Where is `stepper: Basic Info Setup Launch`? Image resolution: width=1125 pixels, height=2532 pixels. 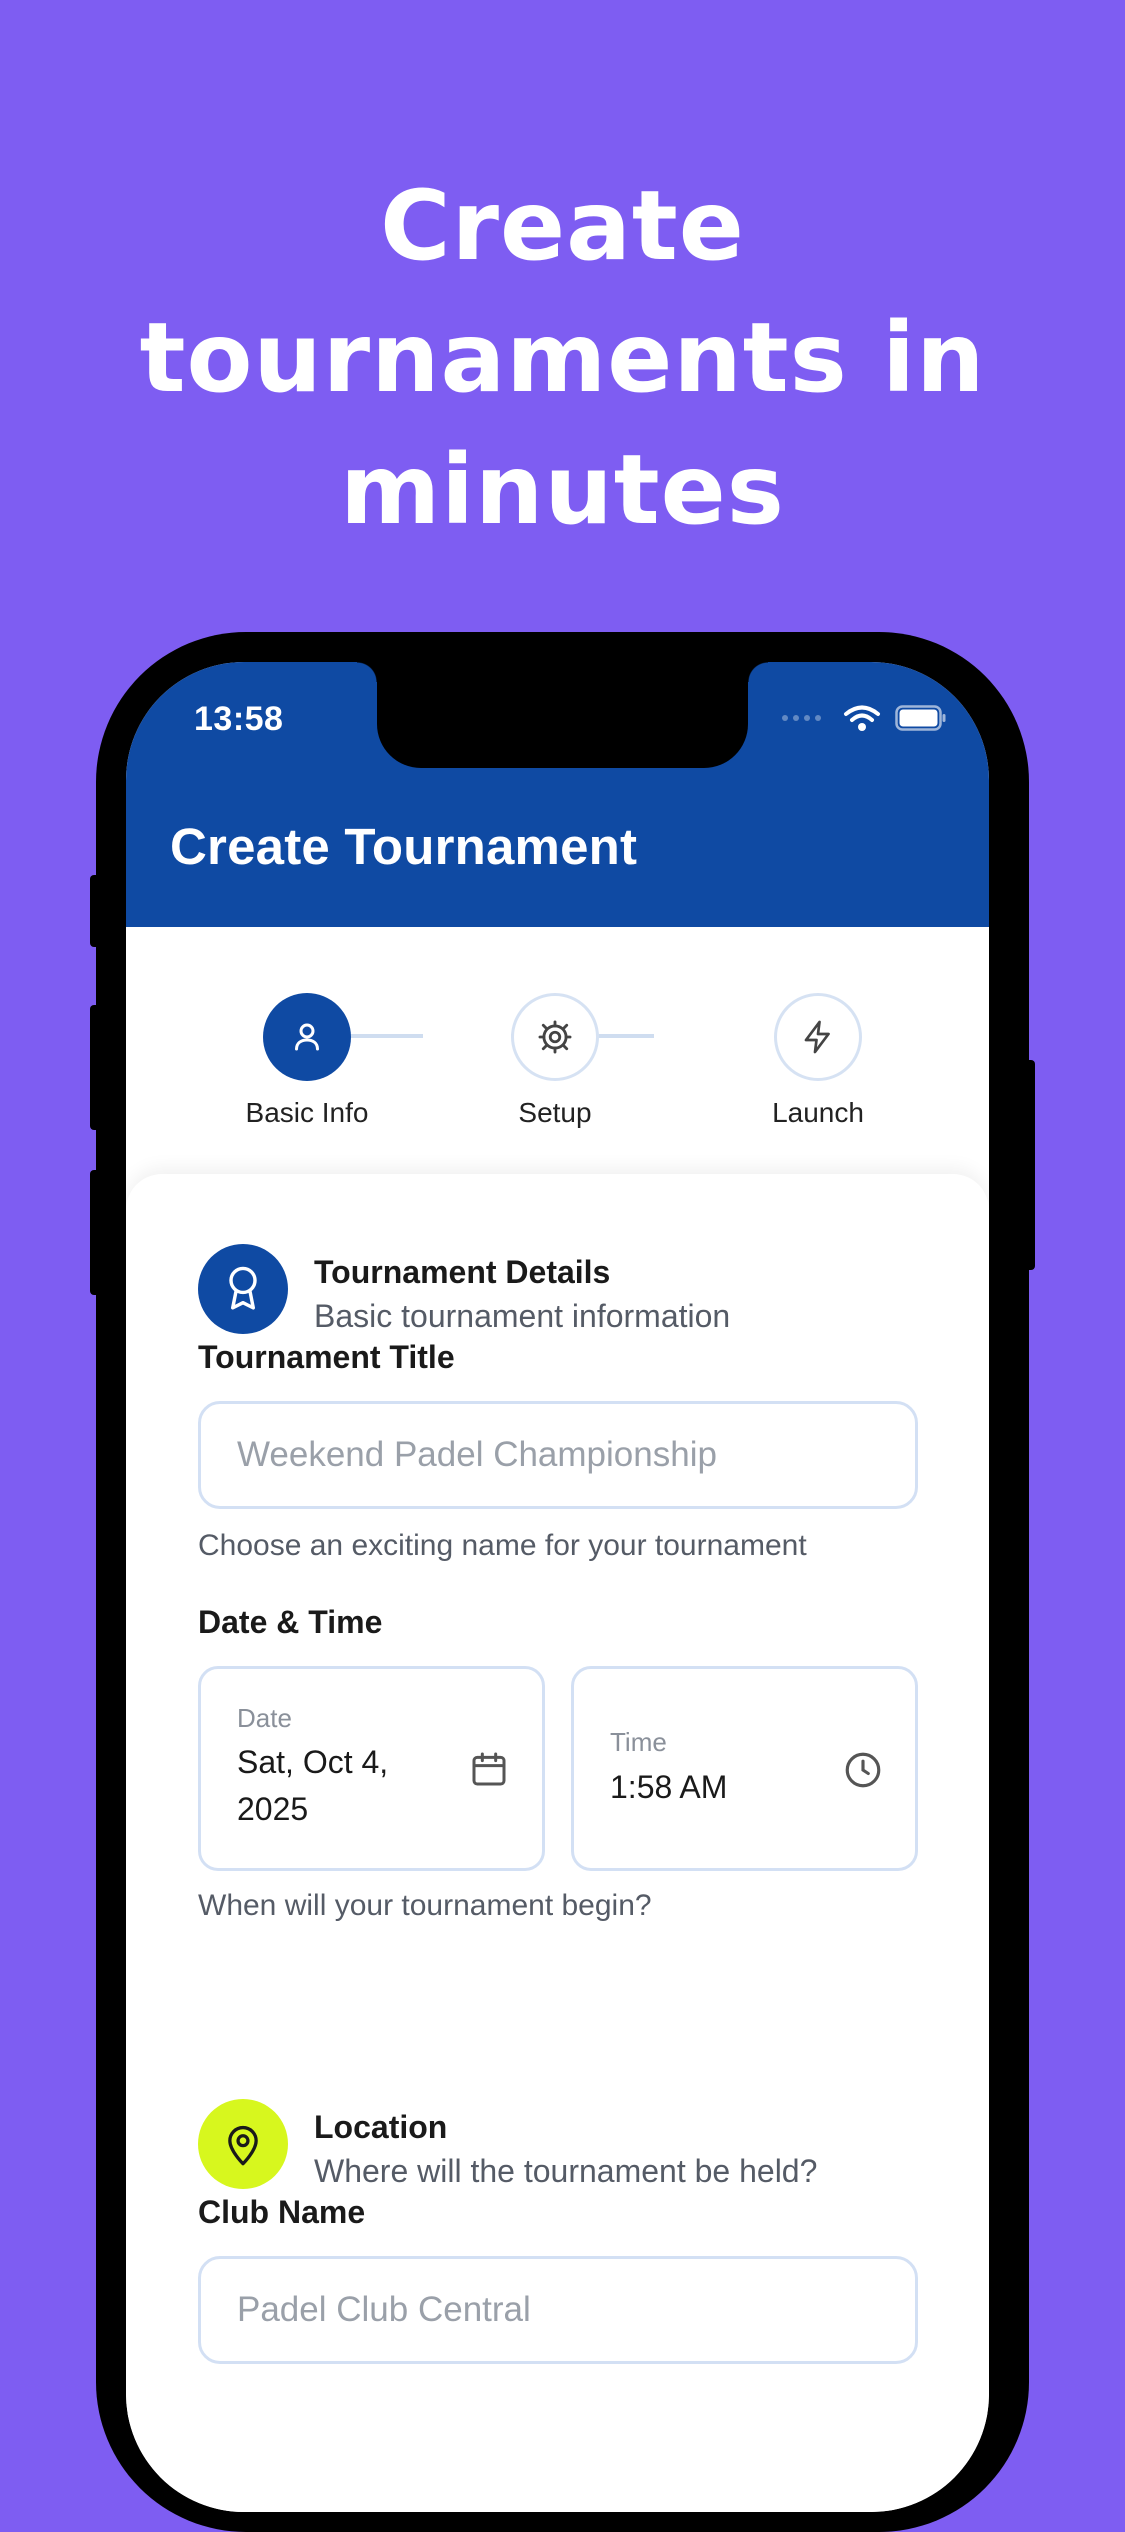 stepper: Basic Info Setup Launch is located at coordinates (557, 1052).